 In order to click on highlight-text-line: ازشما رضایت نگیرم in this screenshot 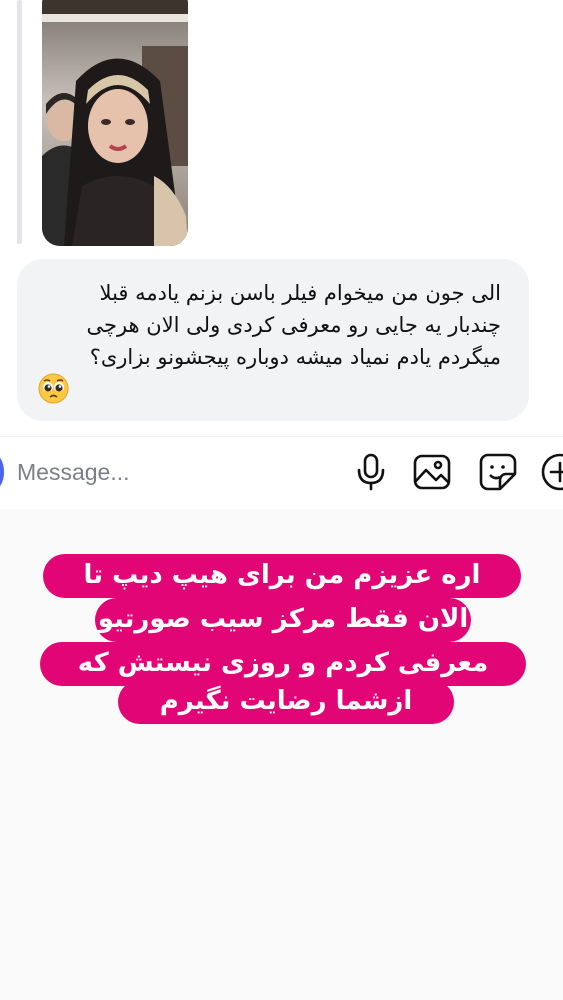, I will do `click(286, 702)`.